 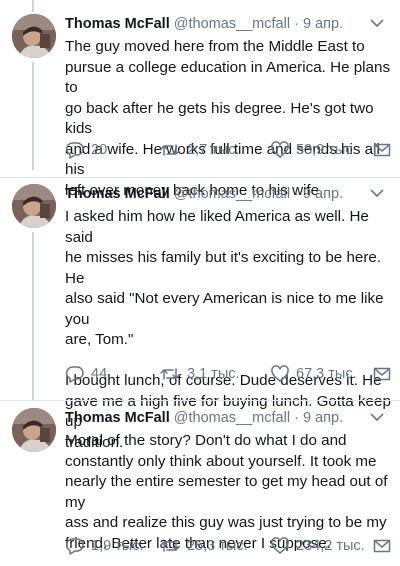 I want to click on reply-count: 20, so click(x=99, y=150).